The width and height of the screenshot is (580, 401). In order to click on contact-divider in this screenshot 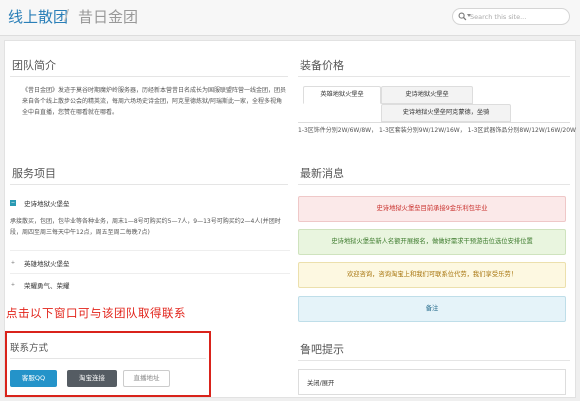, I will do `click(108, 358)`.